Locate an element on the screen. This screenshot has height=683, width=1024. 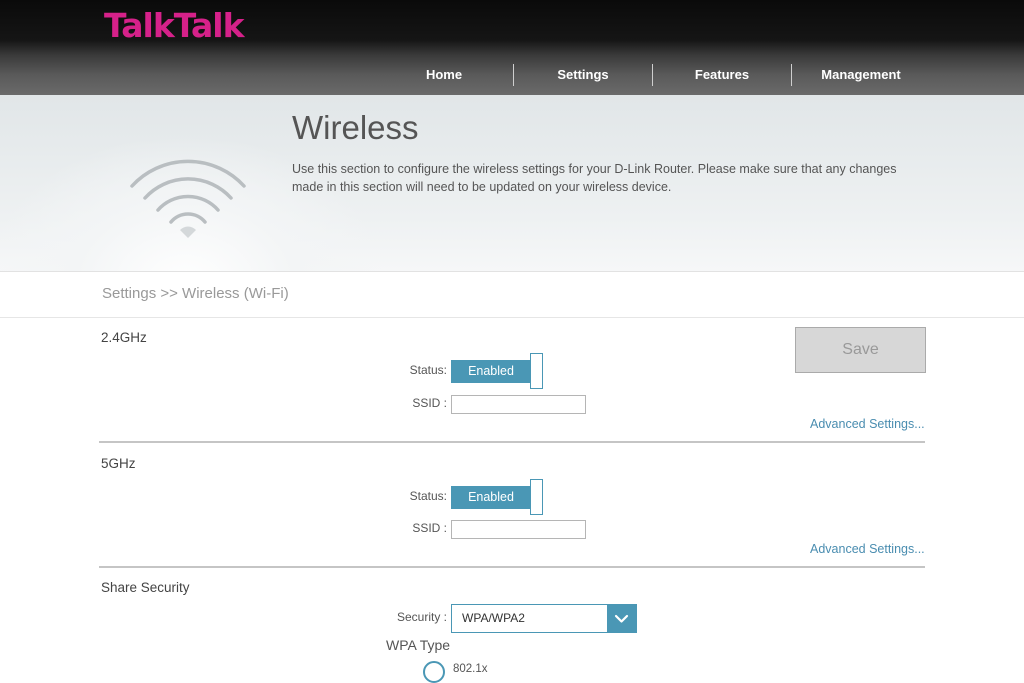
dropdown-arrow is located at coordinates (621, 618).